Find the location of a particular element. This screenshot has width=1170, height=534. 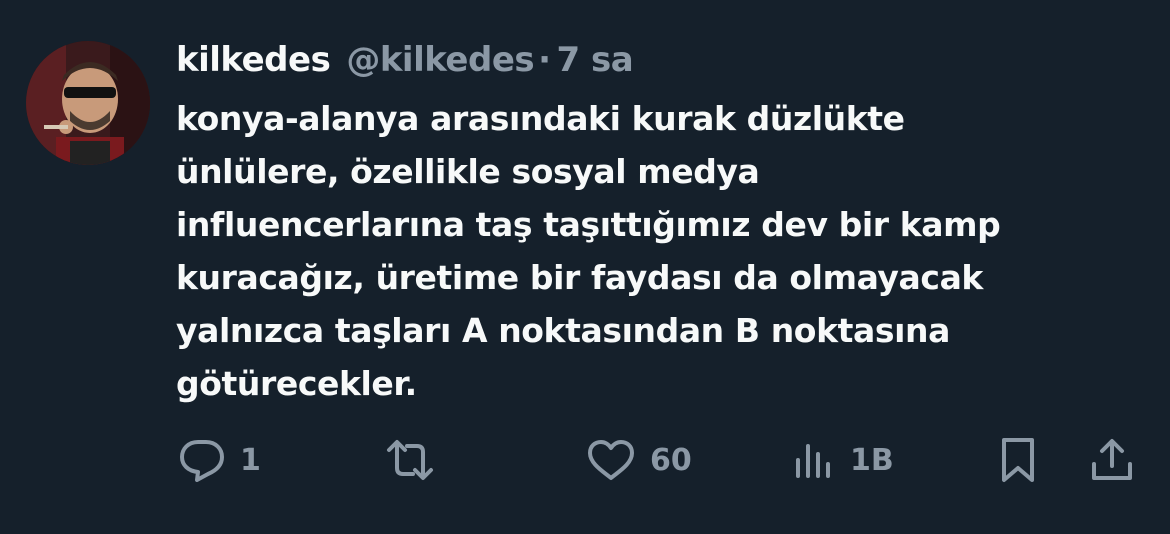

bookmark-button is located at coordinates (1018, 460).